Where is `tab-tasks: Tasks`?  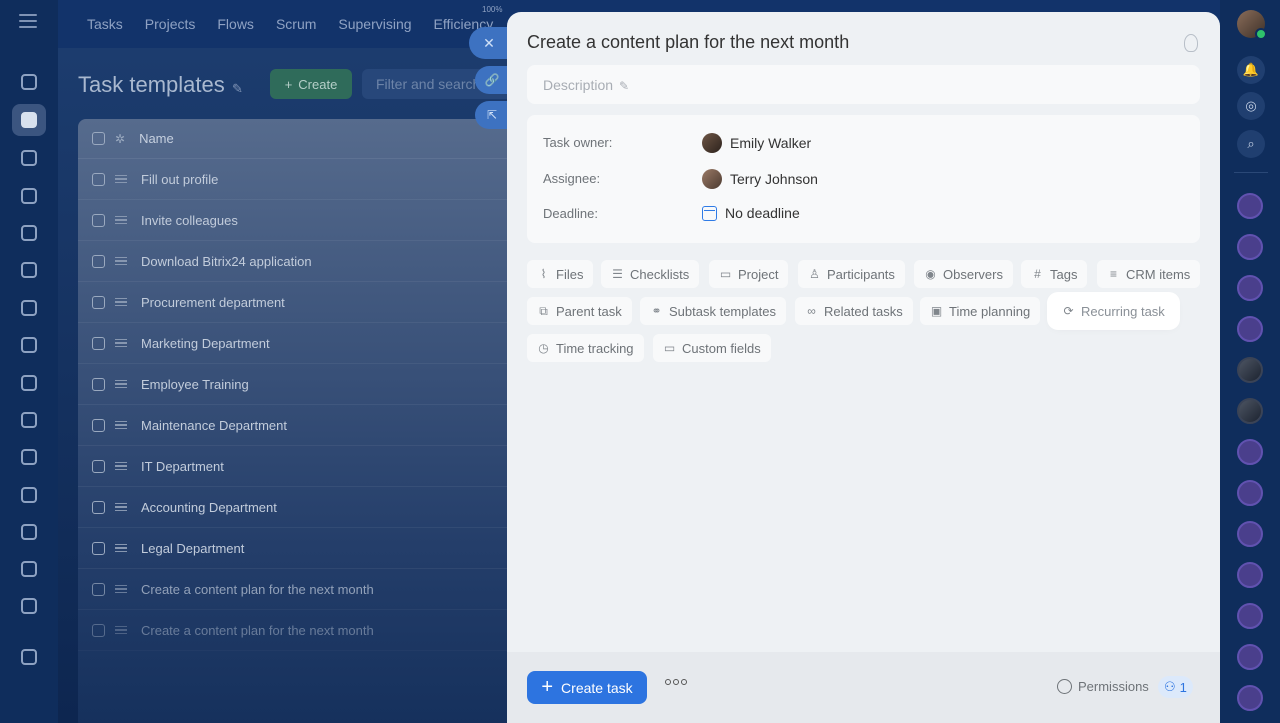
tab-tasks: Tasks is located at coordinates (105, 24).